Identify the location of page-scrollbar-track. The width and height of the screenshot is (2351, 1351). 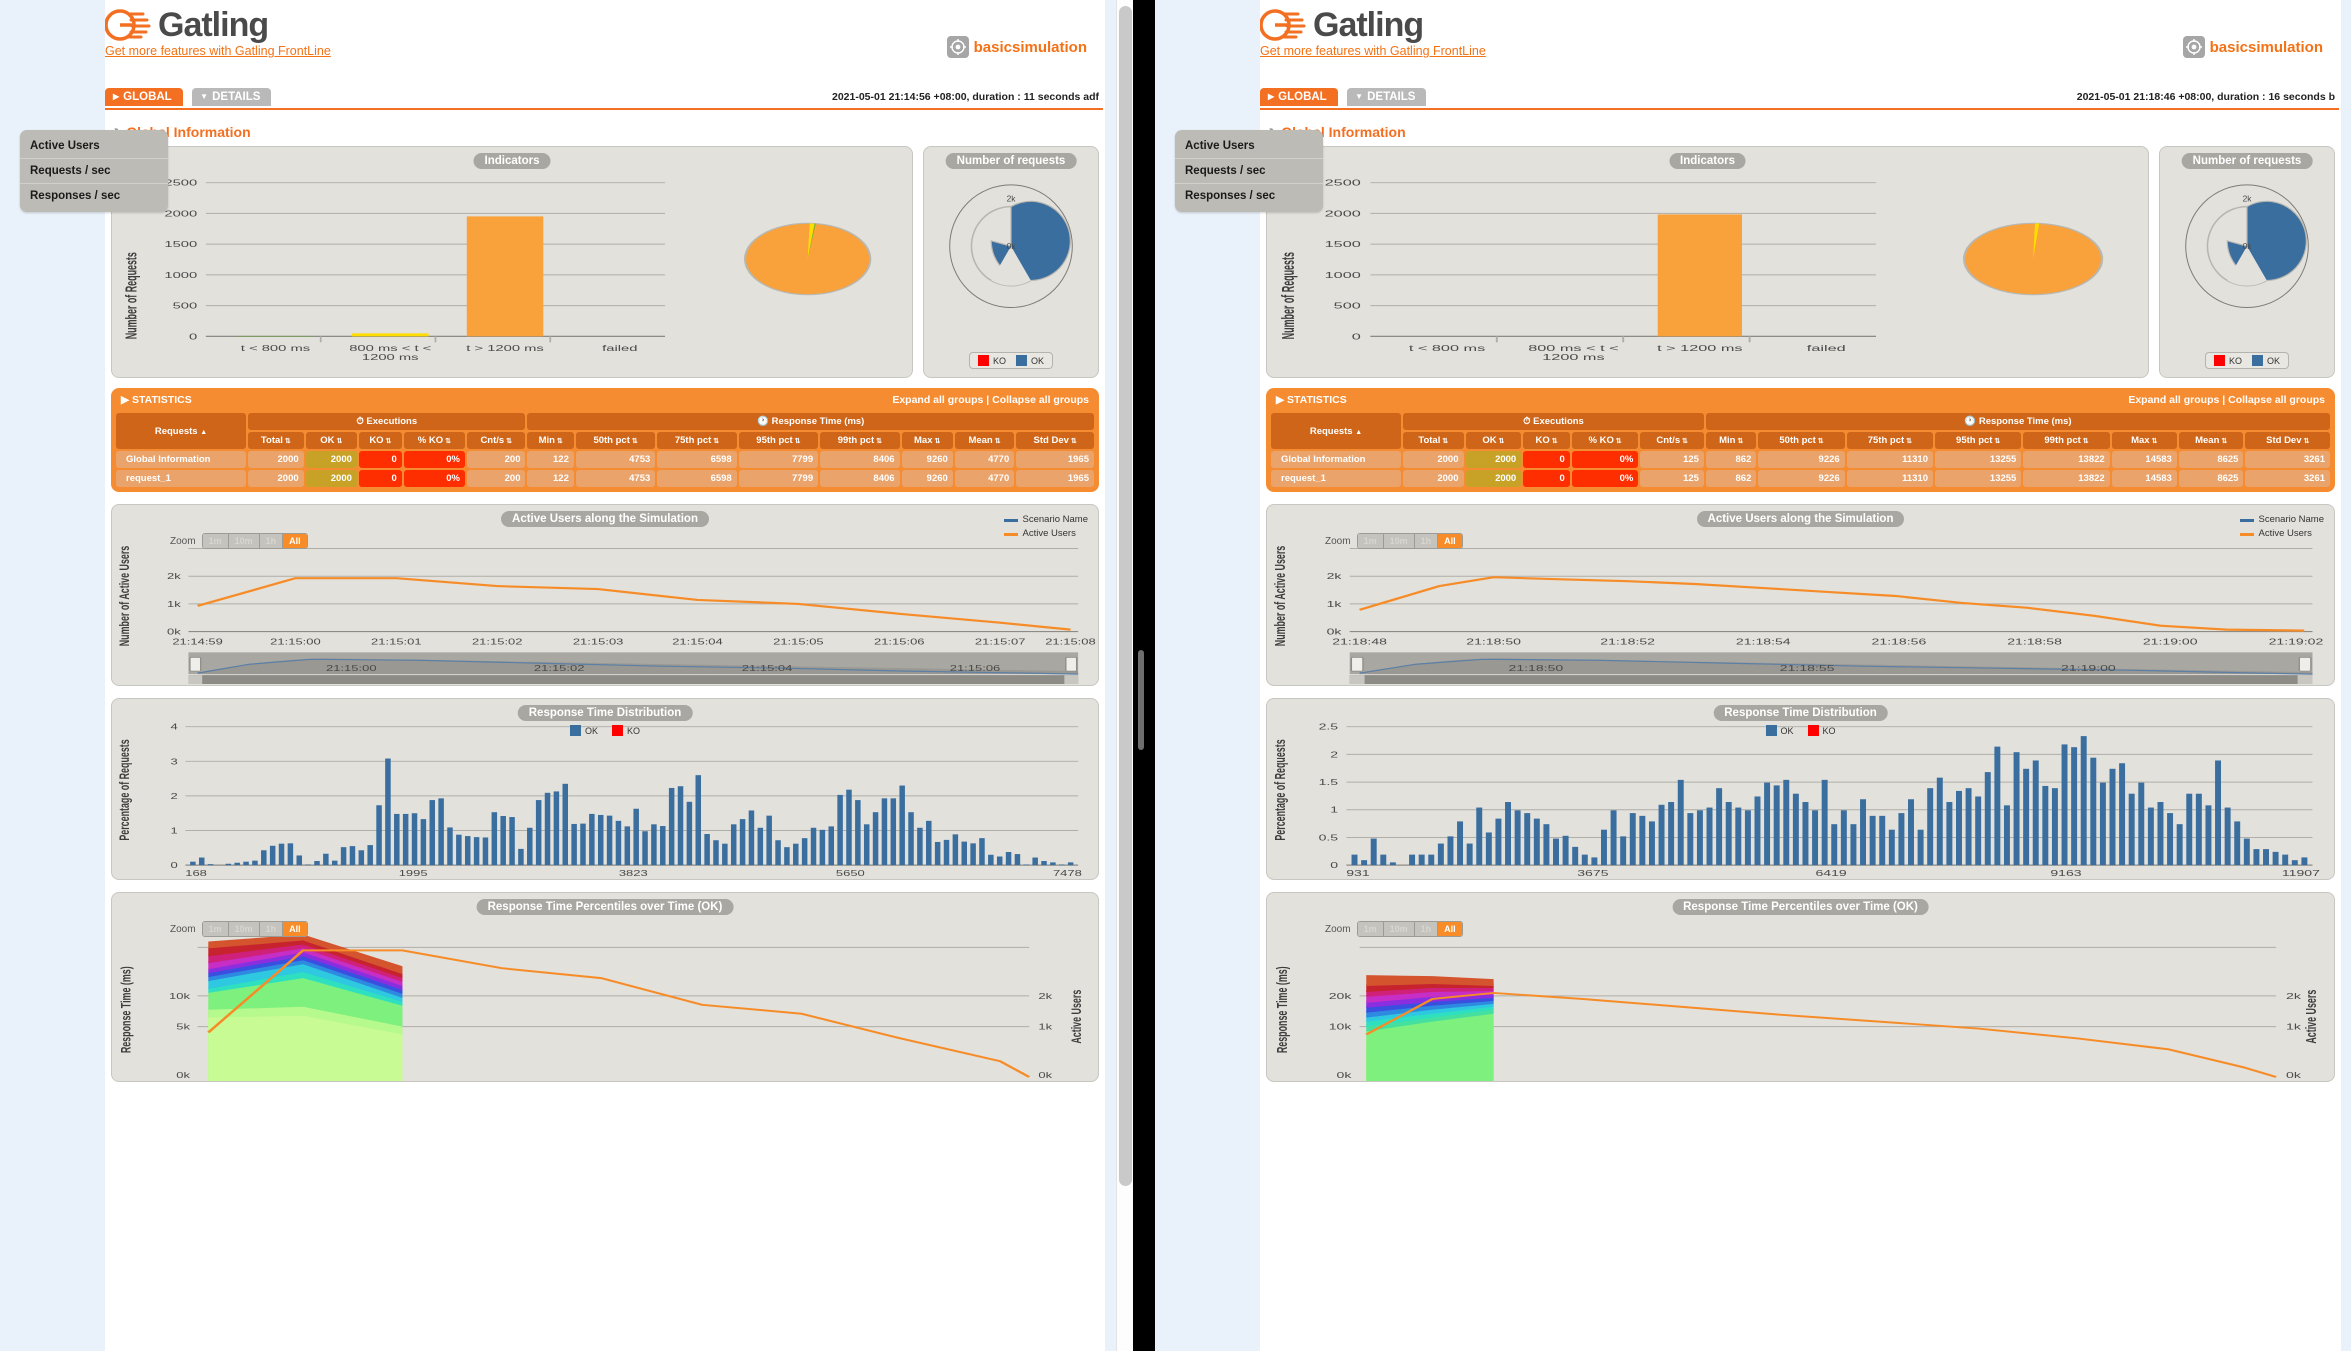
(1124, 675).